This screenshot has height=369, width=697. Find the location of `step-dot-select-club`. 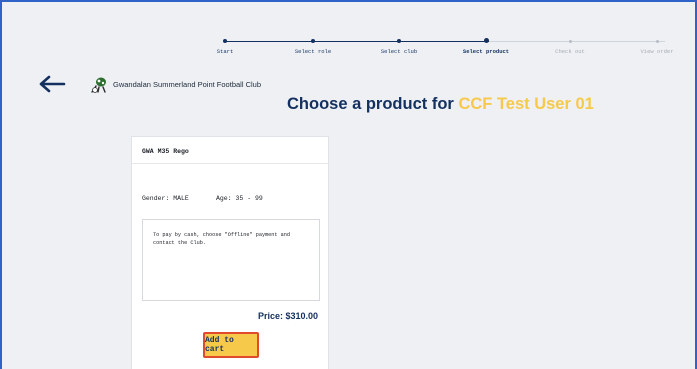

step-dot-select-club is located at coordinates (399, 41).